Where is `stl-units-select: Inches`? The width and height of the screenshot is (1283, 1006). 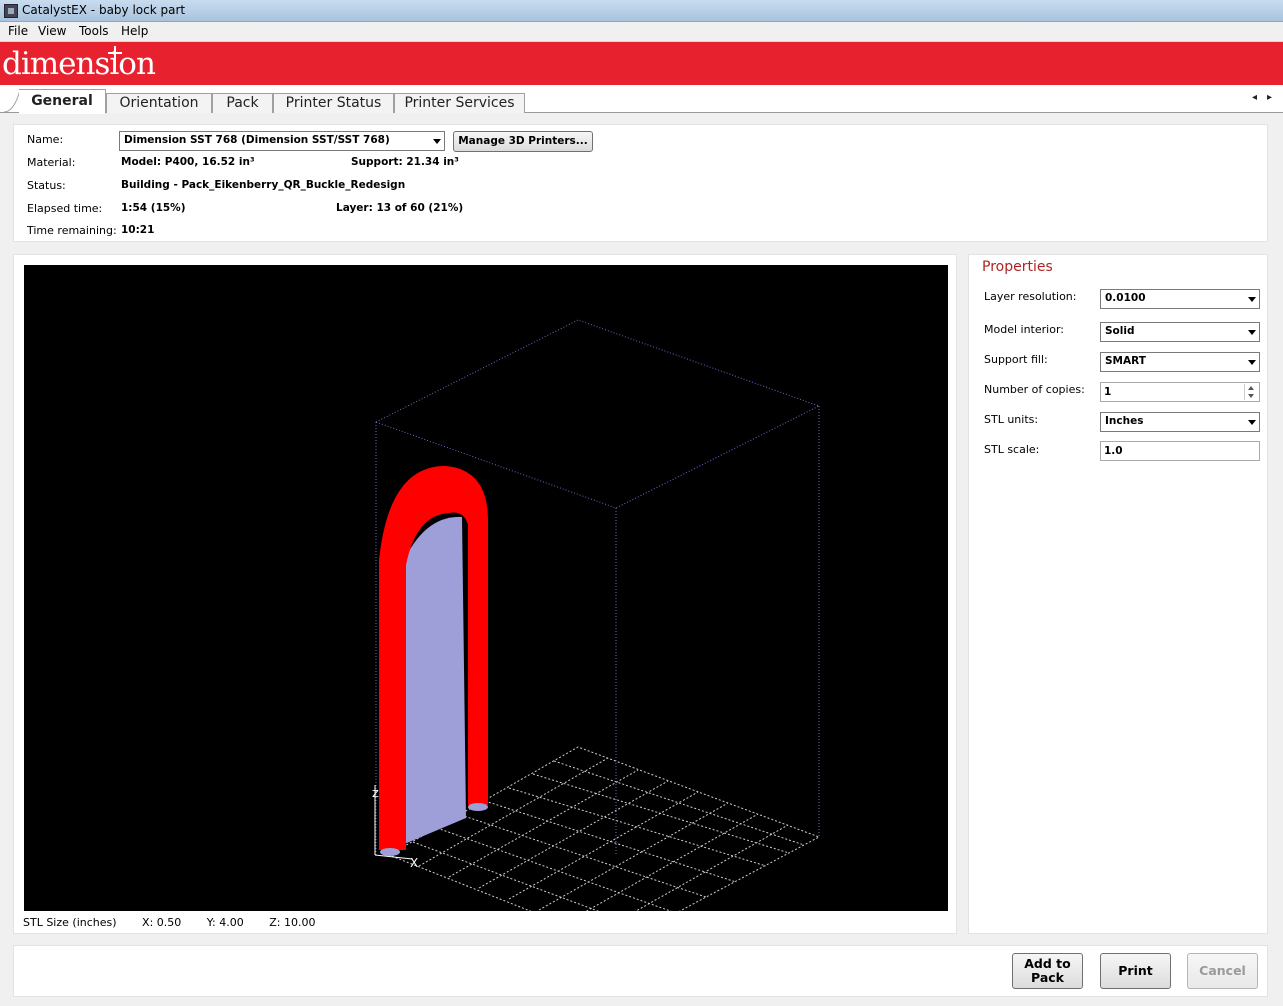 stl-units-select: Inches is located at coordinates (1180, 422).